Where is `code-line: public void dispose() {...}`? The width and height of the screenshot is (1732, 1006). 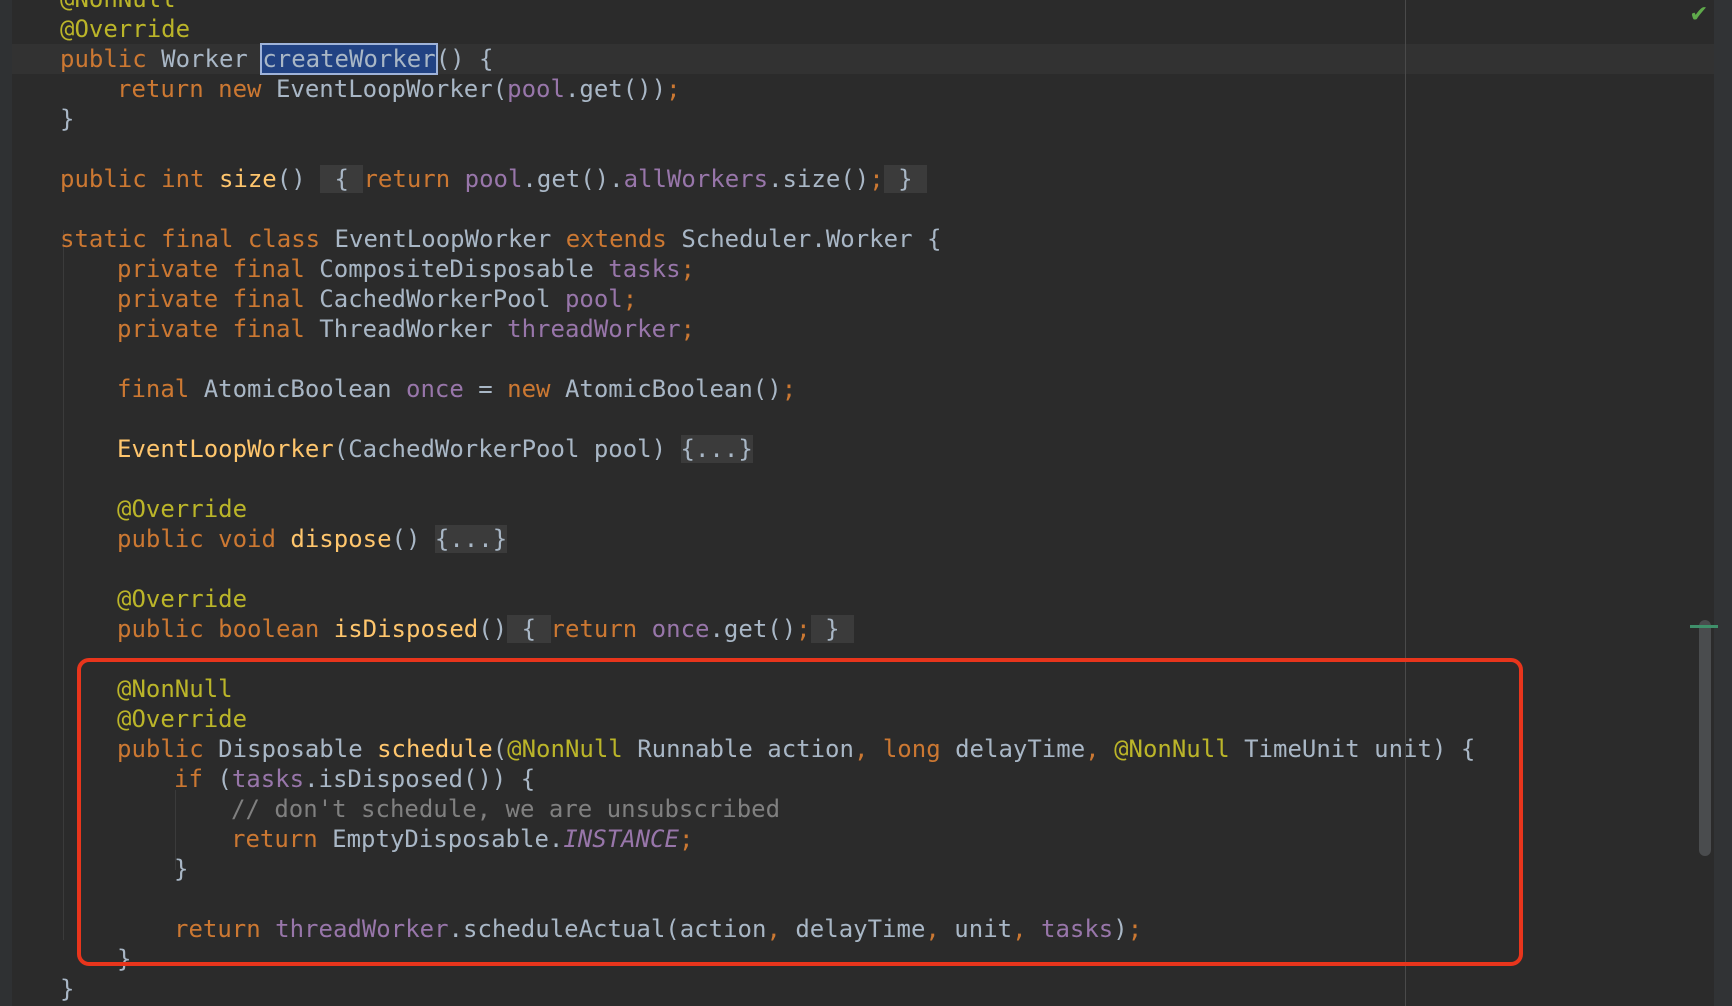
code-line: public void dispose() {...} is located at coordinates (312, 539).